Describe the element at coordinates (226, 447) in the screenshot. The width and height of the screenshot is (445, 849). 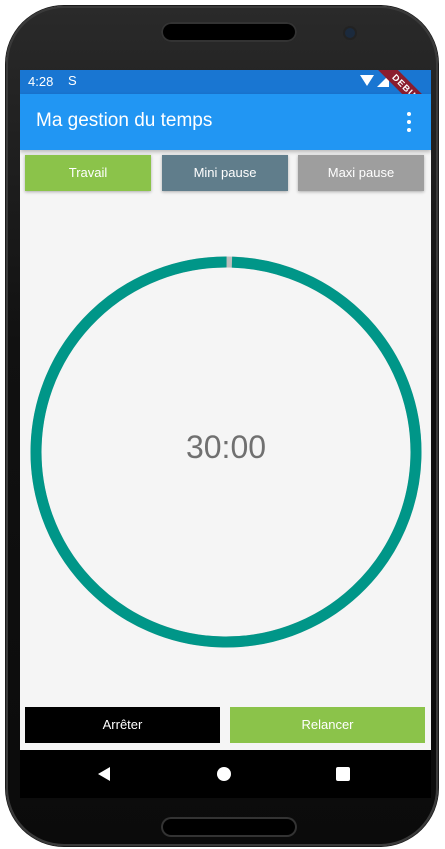
I see `timer-text: 30:00` at that location.